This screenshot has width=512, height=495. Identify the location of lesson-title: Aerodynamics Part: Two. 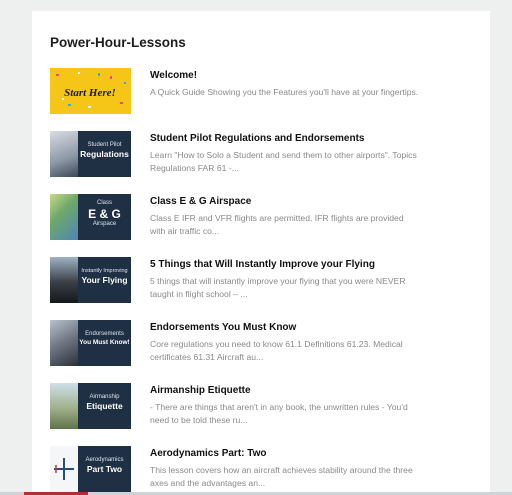
(208, 453).